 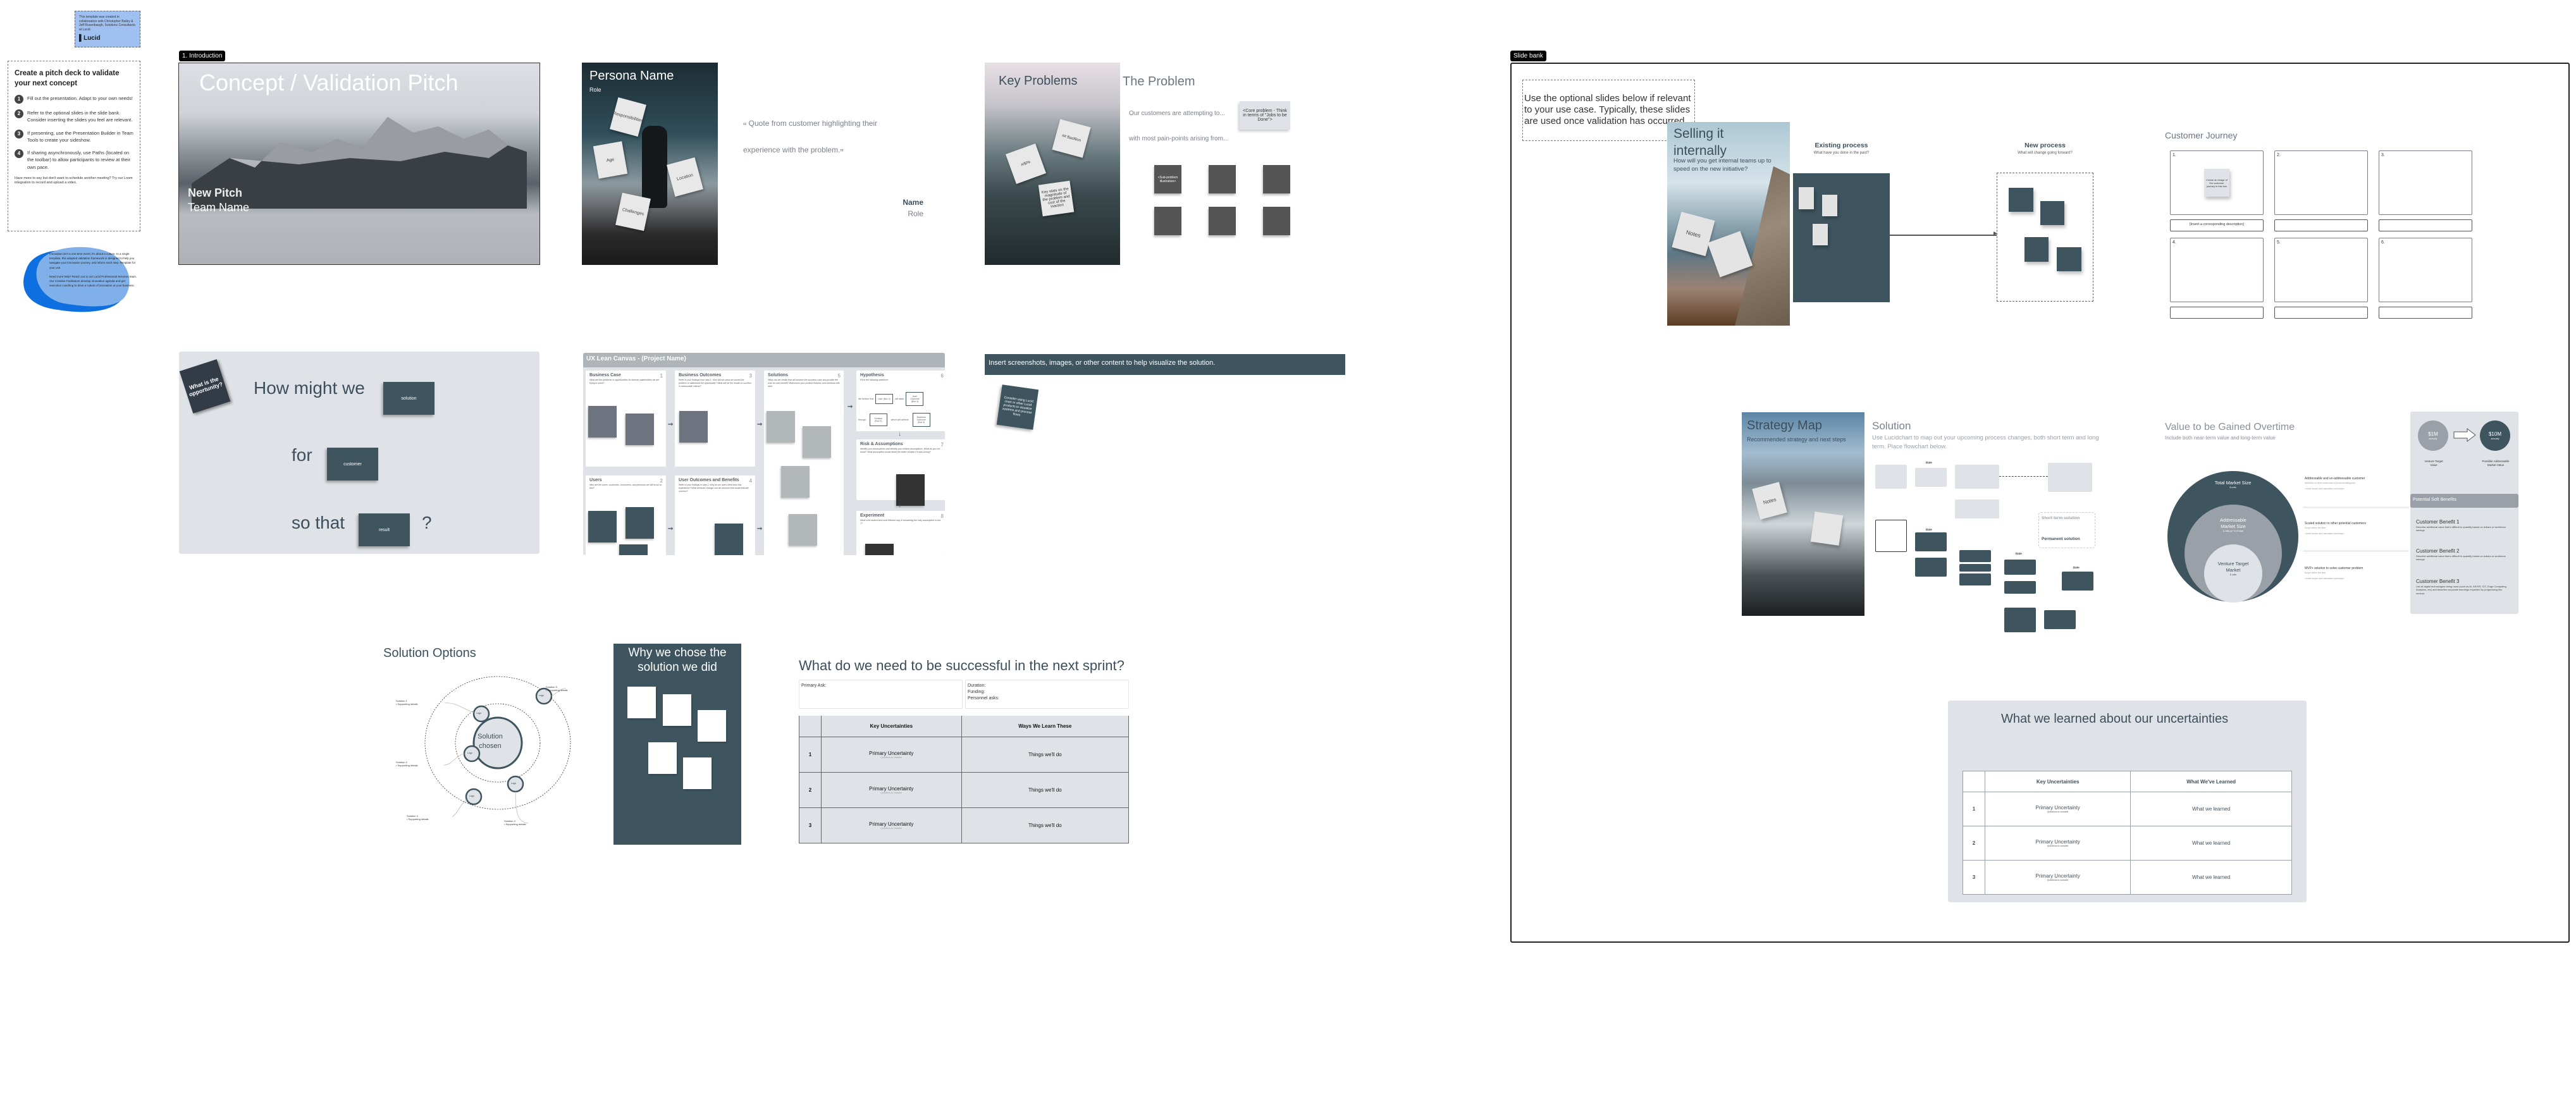 I want to click on primary-ask-field: Primary Ask:, so click(x=881, y=694).